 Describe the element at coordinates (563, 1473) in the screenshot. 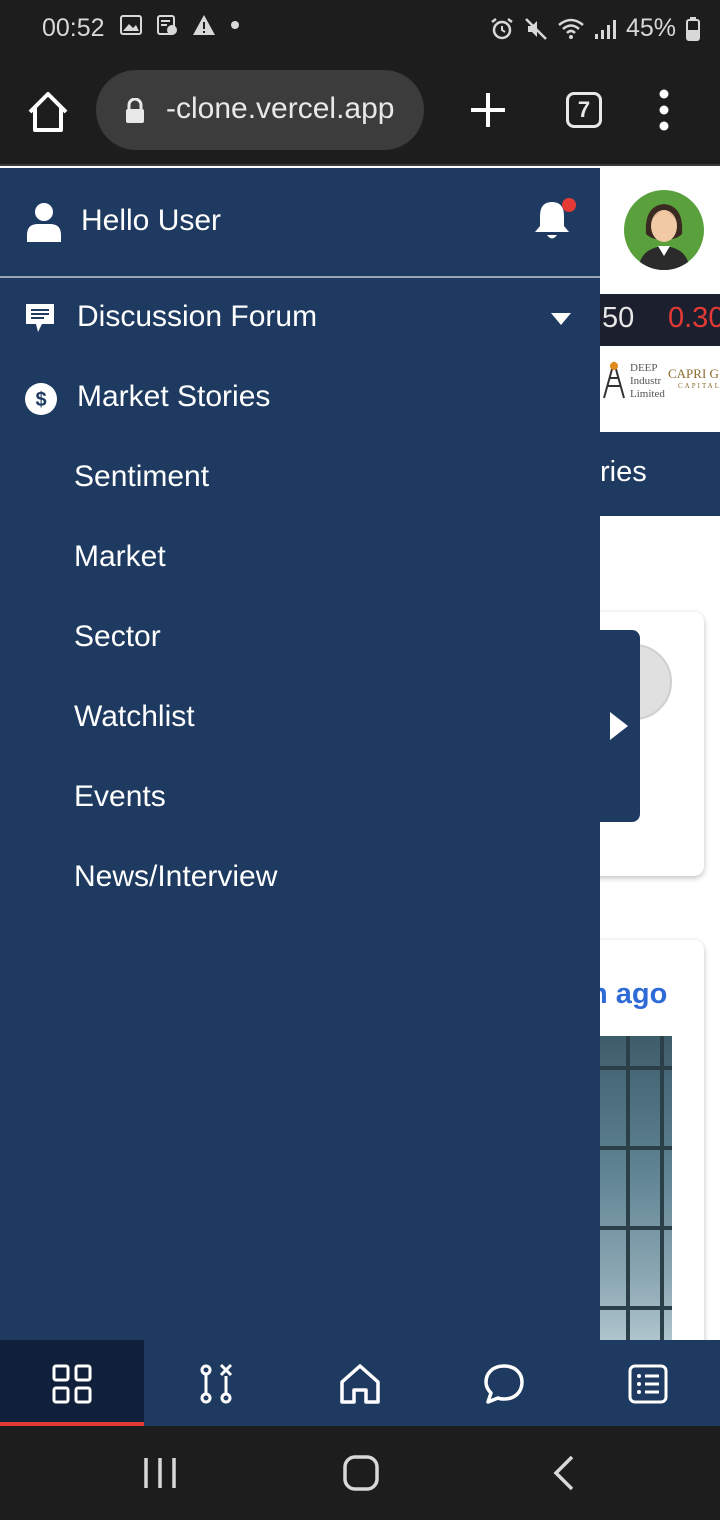

I see `back-icon` at that location.